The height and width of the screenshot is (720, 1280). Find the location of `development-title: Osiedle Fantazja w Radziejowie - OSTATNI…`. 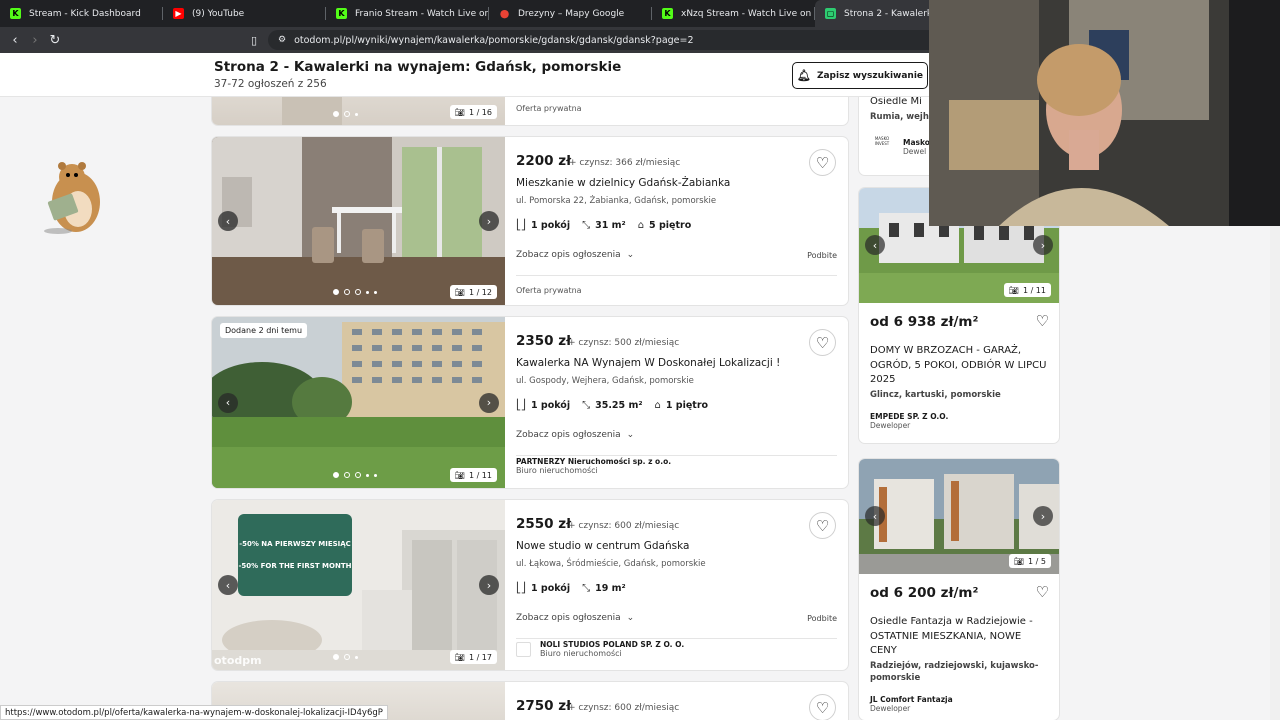

development-title: Osiedle Fantazja w Radziejowie - OSTATNI… is located at coordinates (958, 637).